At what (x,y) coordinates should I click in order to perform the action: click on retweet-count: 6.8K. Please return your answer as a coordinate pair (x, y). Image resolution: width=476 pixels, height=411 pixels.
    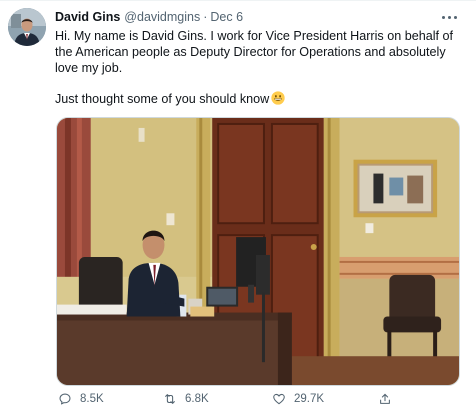
    Looking at the image, I should click on (197, 399).